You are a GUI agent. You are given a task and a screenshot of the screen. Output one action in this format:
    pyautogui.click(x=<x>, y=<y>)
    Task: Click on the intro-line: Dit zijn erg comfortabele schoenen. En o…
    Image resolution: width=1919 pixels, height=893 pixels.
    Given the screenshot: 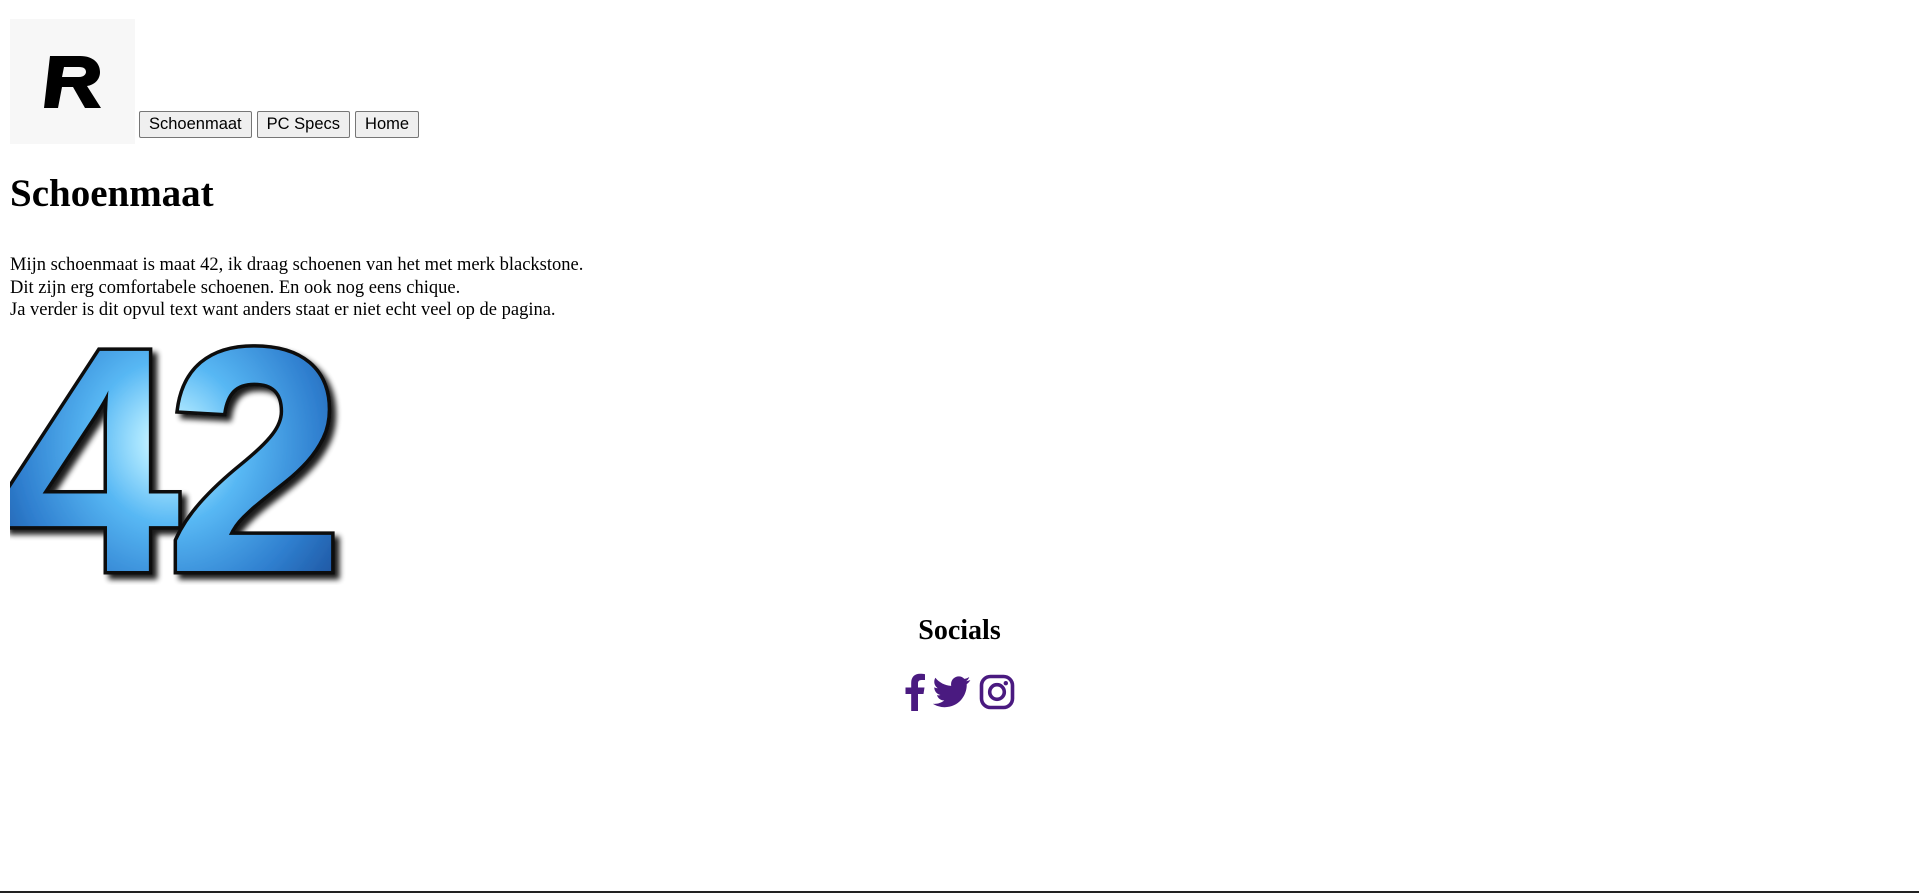 What is the action you would take?
    pyautogui.click(x=235, y=287)
    